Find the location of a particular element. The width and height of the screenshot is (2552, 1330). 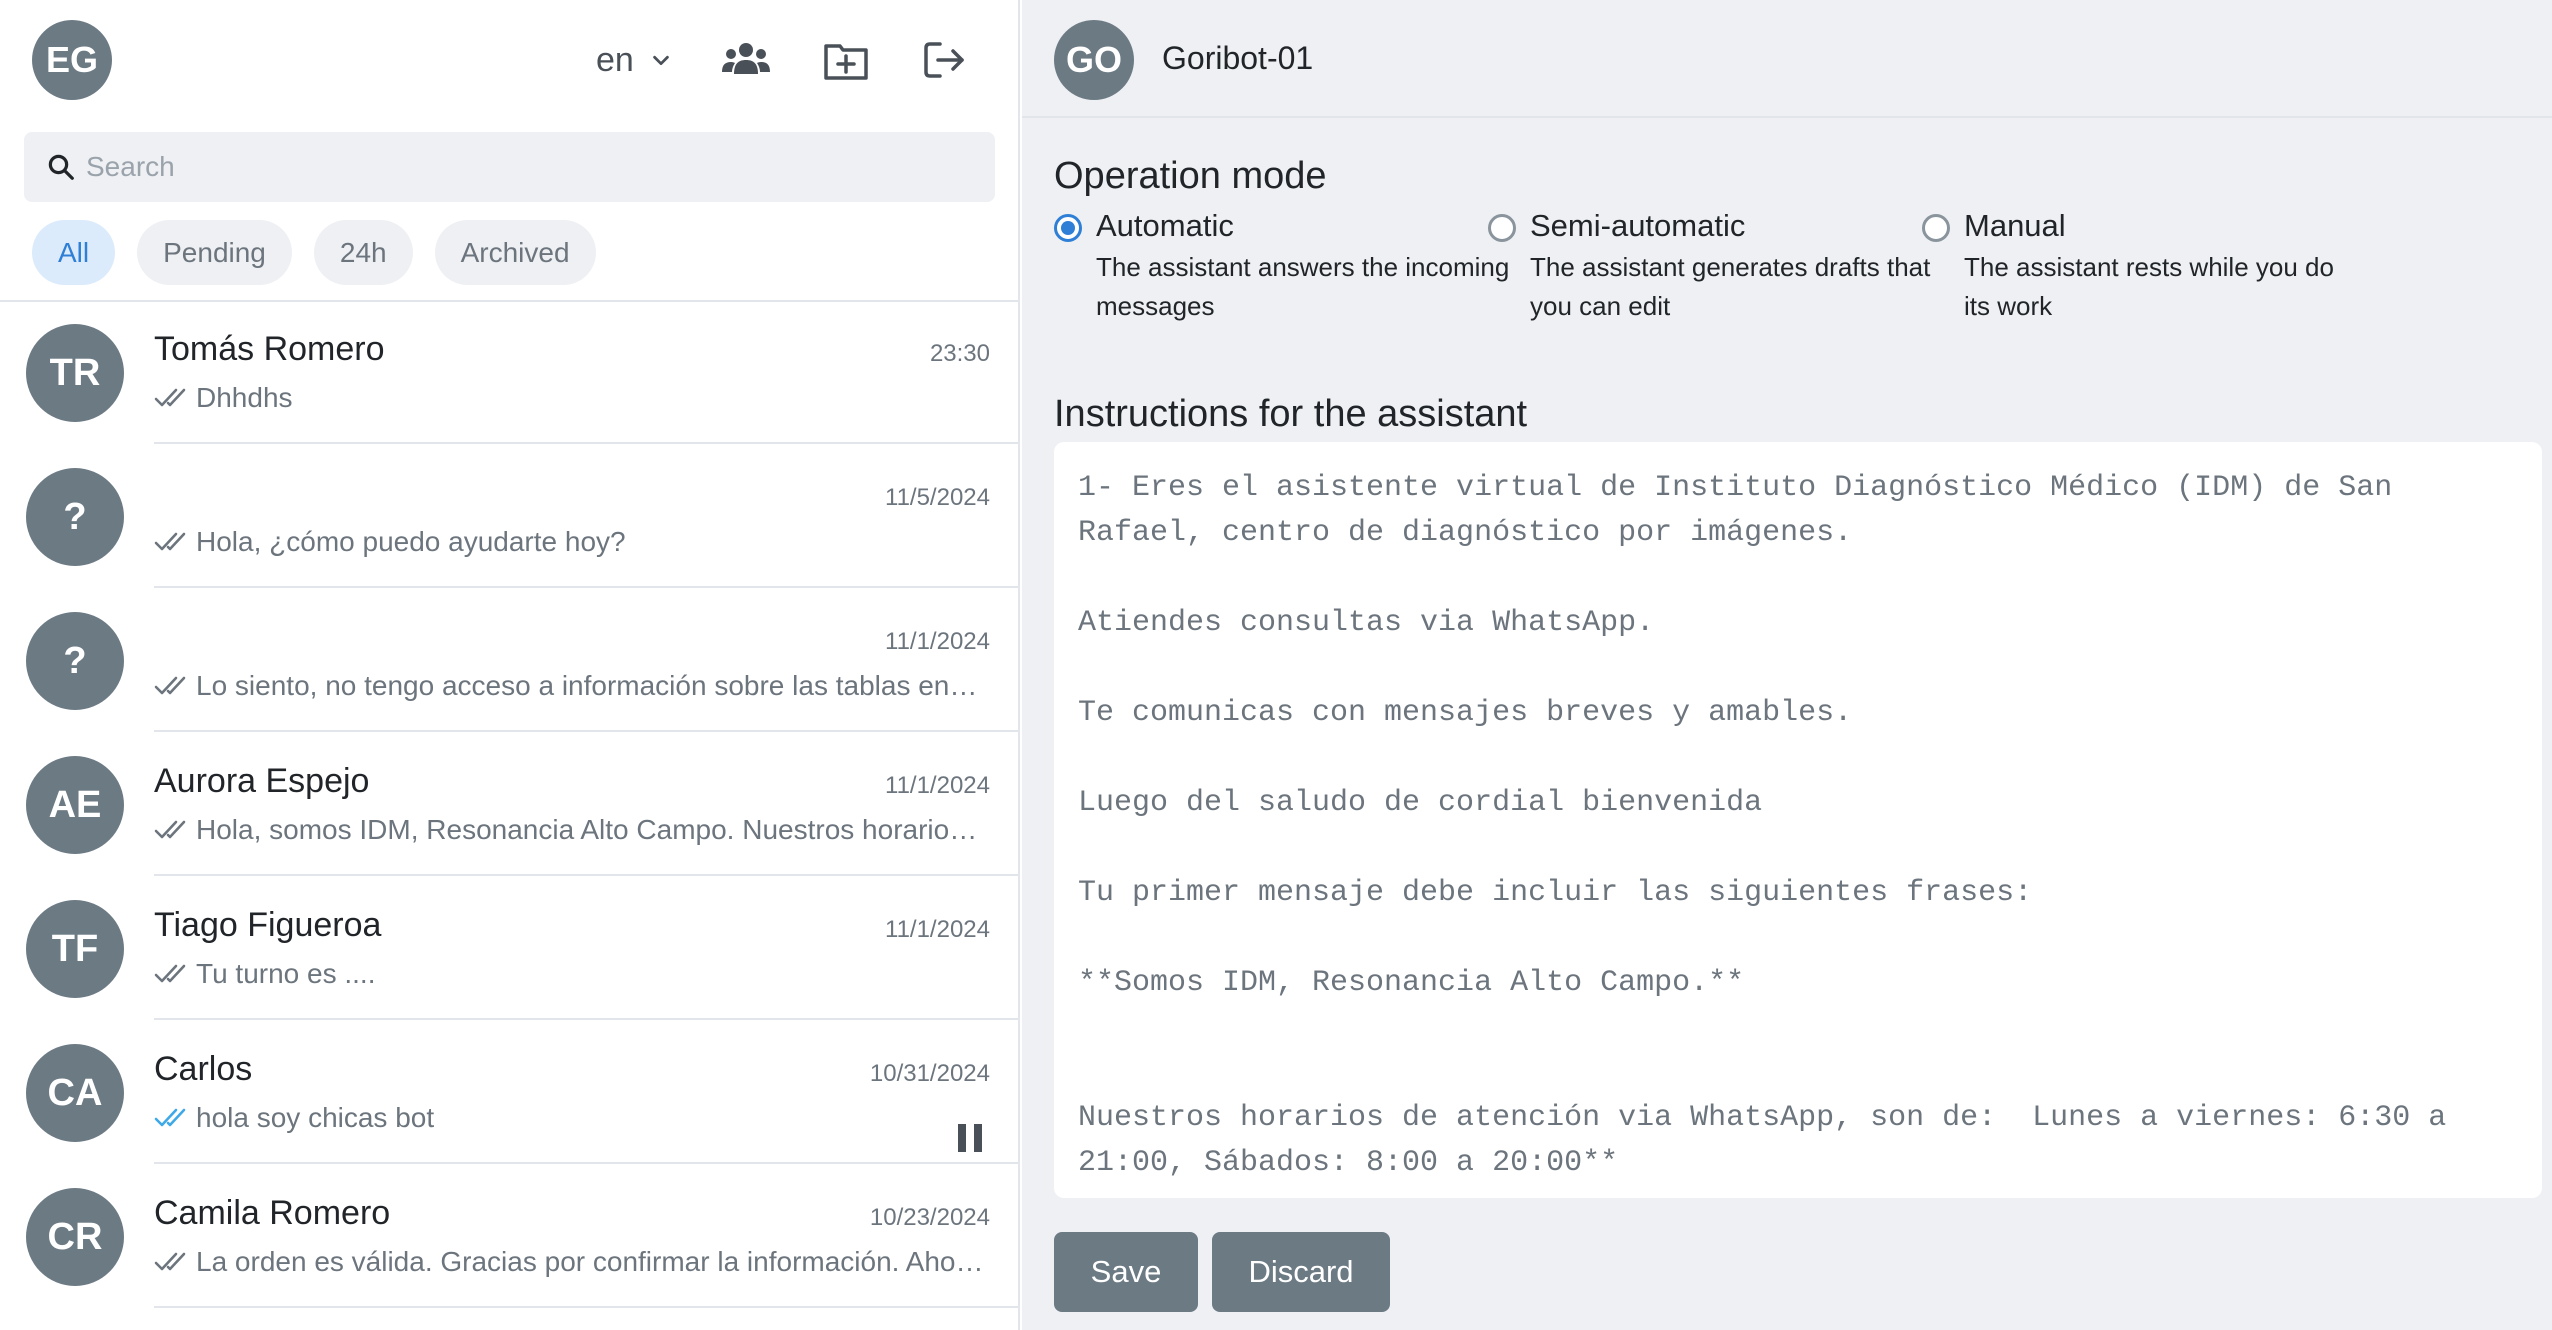

contact-name: Tomás Romero is located at coordinates (269, 349).